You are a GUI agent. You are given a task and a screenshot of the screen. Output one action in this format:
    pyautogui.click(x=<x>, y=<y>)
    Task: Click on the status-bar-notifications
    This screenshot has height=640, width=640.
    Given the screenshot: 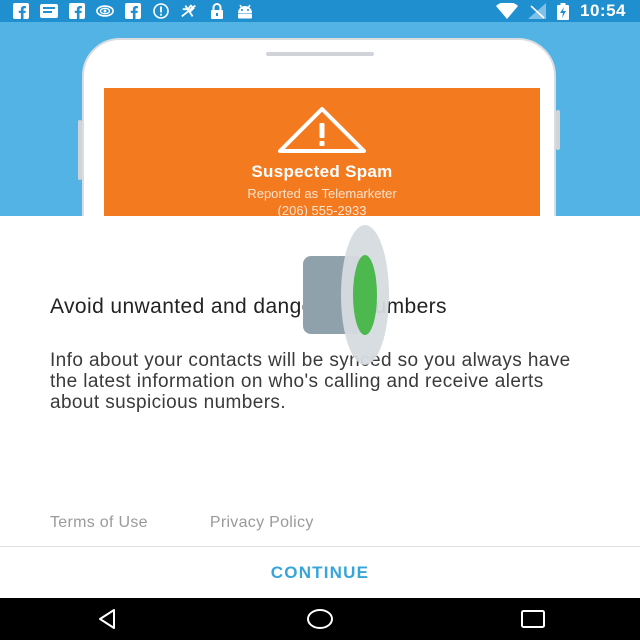 What is the action you would take?
    pyautogui.click(x=127, y=11)
    